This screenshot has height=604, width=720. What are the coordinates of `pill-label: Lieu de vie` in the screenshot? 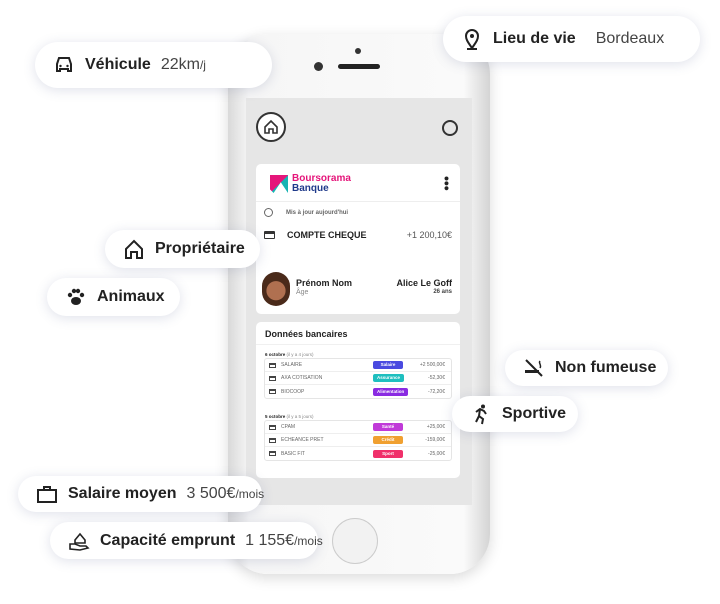 It's located at (534, 38).